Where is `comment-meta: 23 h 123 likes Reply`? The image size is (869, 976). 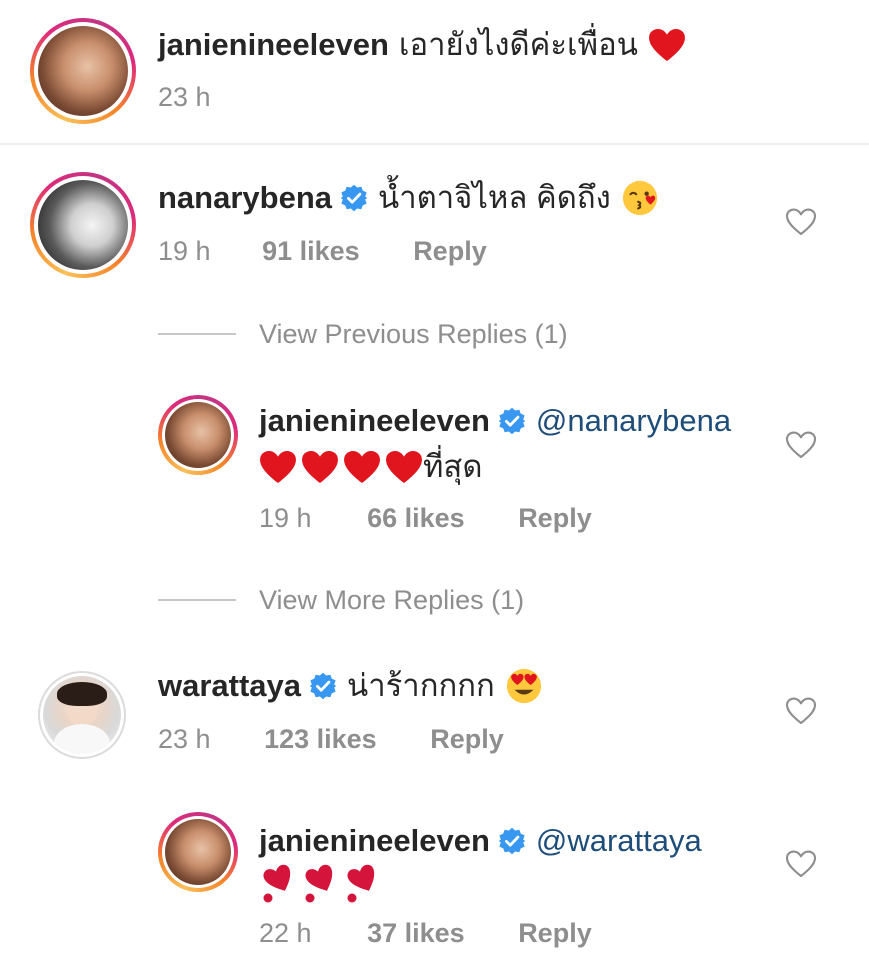 comment-meta: 23 h 123 likes Reply is located at coordinates (331, 739).